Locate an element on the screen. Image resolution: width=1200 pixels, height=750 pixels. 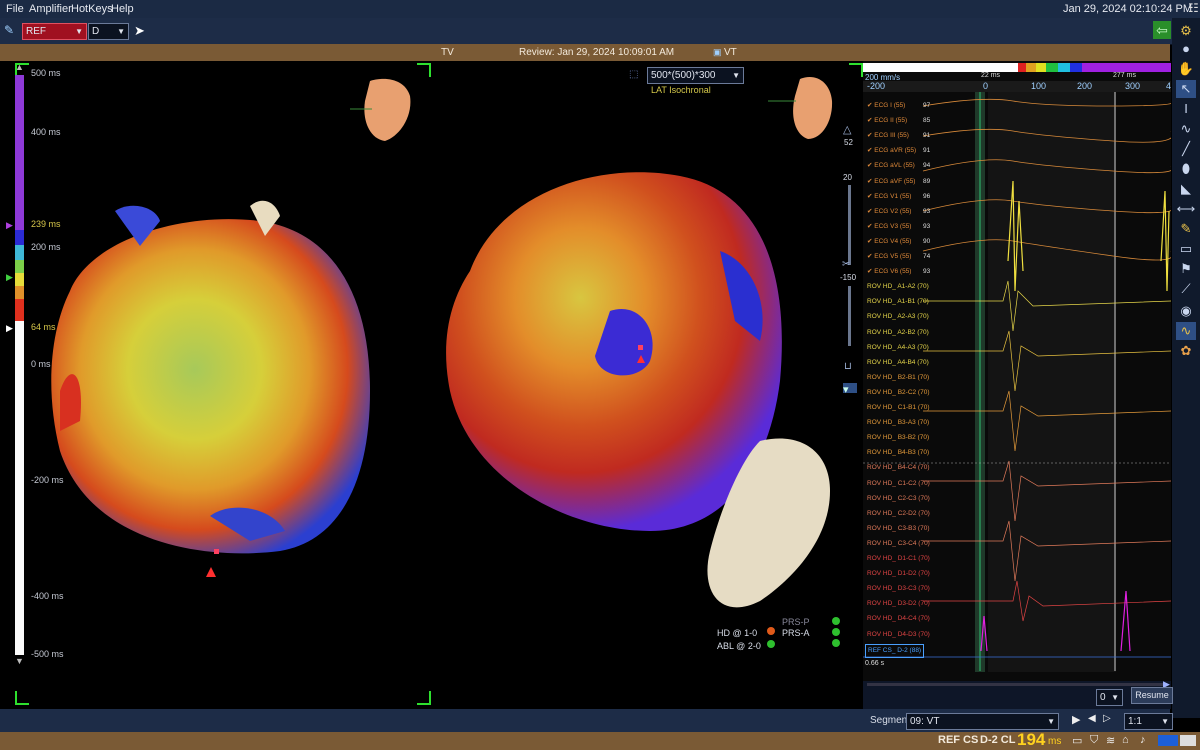
map-name: VT is located at coordinates (730, 52).